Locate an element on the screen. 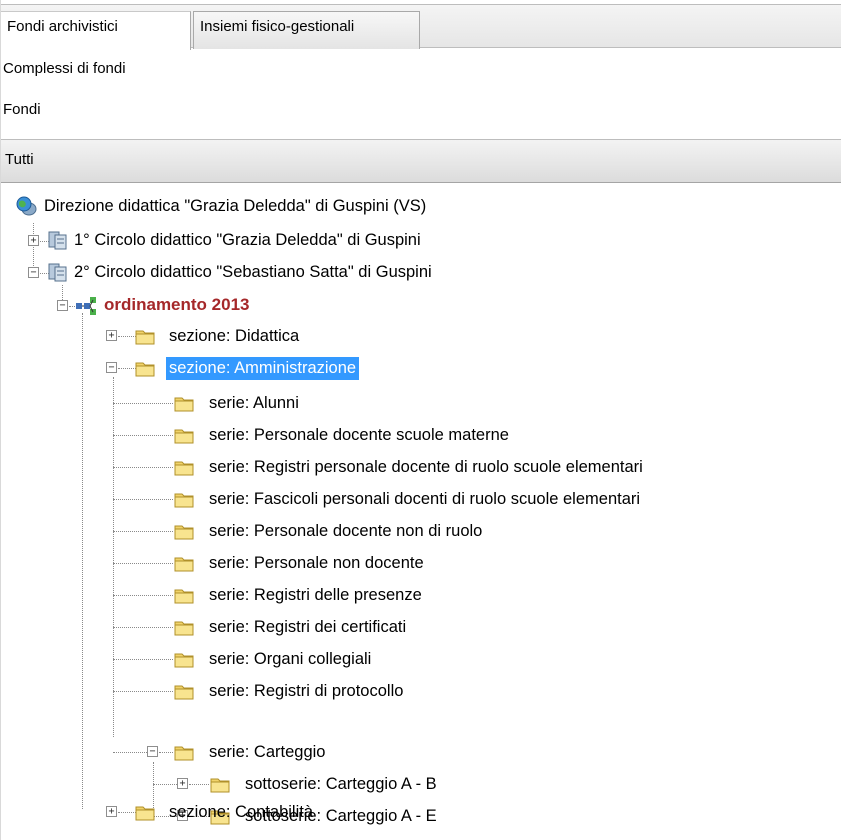 The height and width of the screenshot is (840, 841). tree-node-label: ordinamento 2013 is located at coordinates (177, 304).